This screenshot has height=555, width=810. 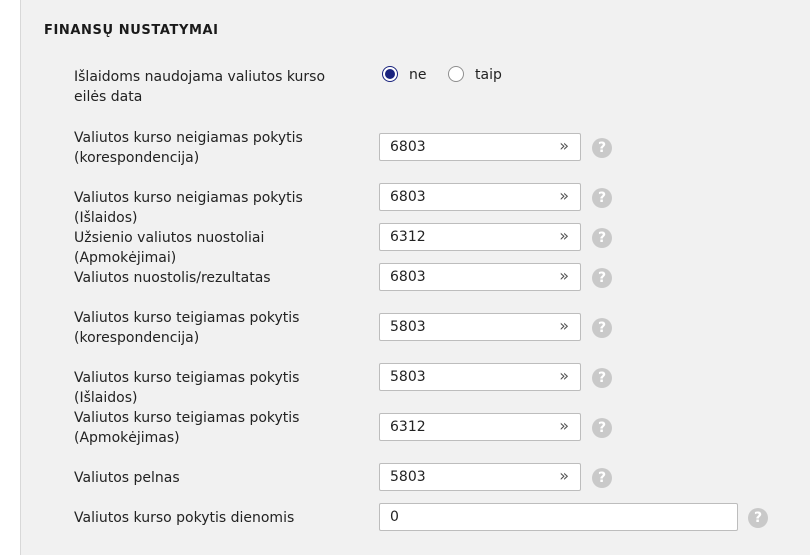 I want to click on radio-option-ne, so click(x=390, y=74).